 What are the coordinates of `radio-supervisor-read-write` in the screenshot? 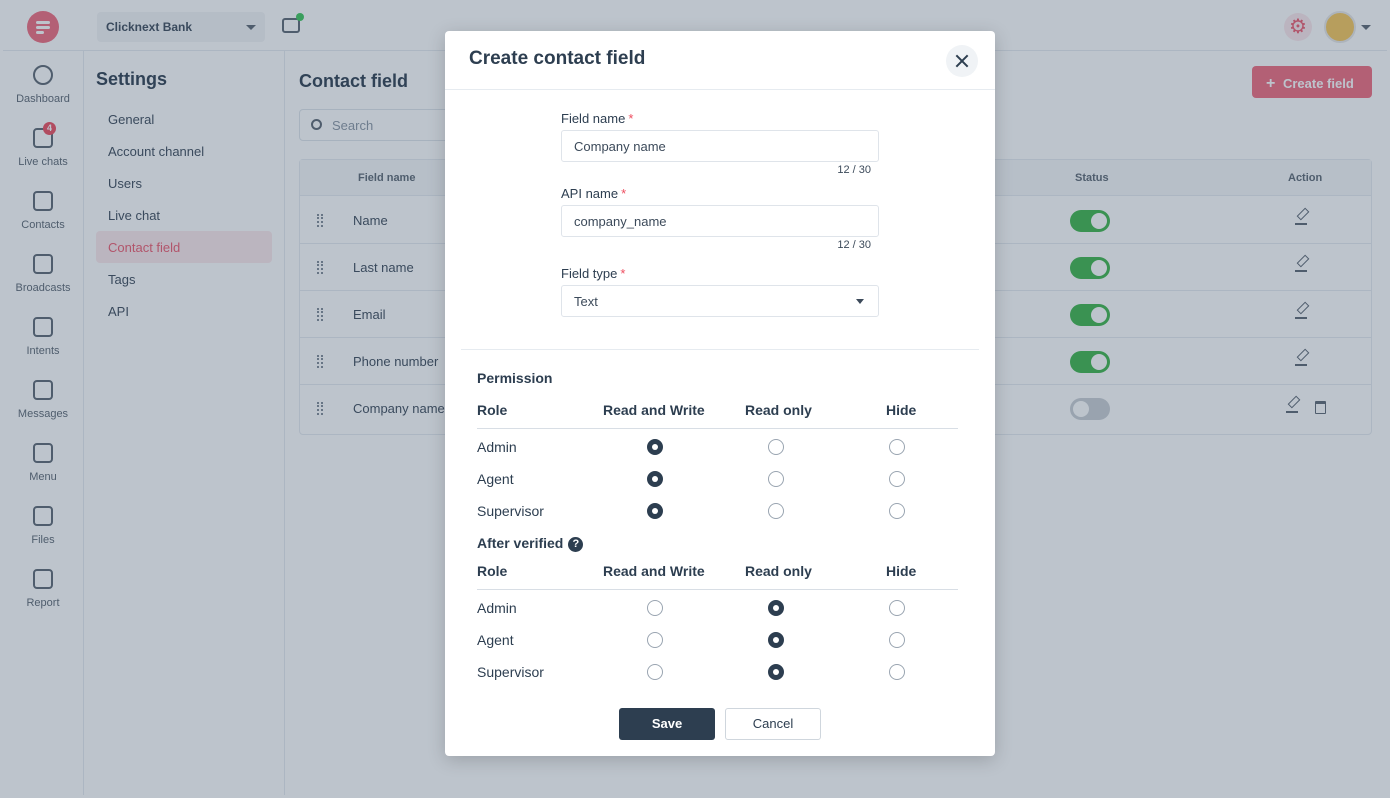 It's located at (655, 511).